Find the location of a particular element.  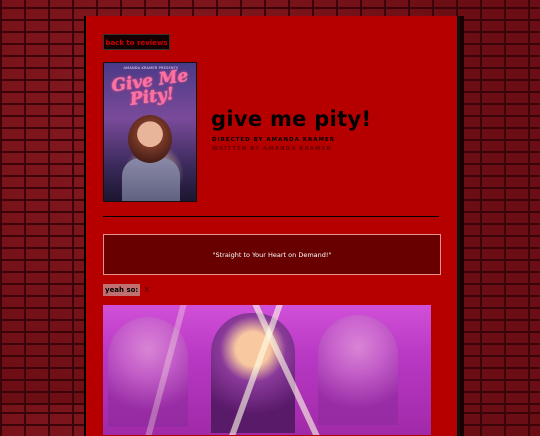

movie-poster: AMANDA KRAMER PRESENTS Give Me Pity! is located at coordinates (150, 132).